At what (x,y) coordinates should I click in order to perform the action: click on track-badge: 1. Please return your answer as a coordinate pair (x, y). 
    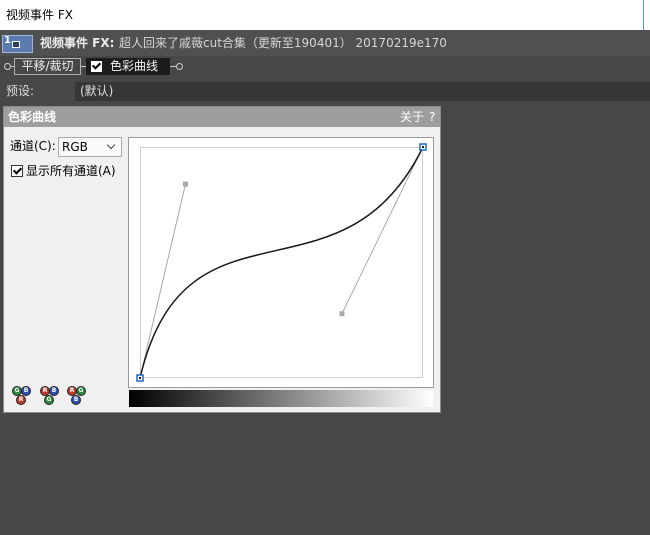
    Looking at the image, I should click on (17, 44).